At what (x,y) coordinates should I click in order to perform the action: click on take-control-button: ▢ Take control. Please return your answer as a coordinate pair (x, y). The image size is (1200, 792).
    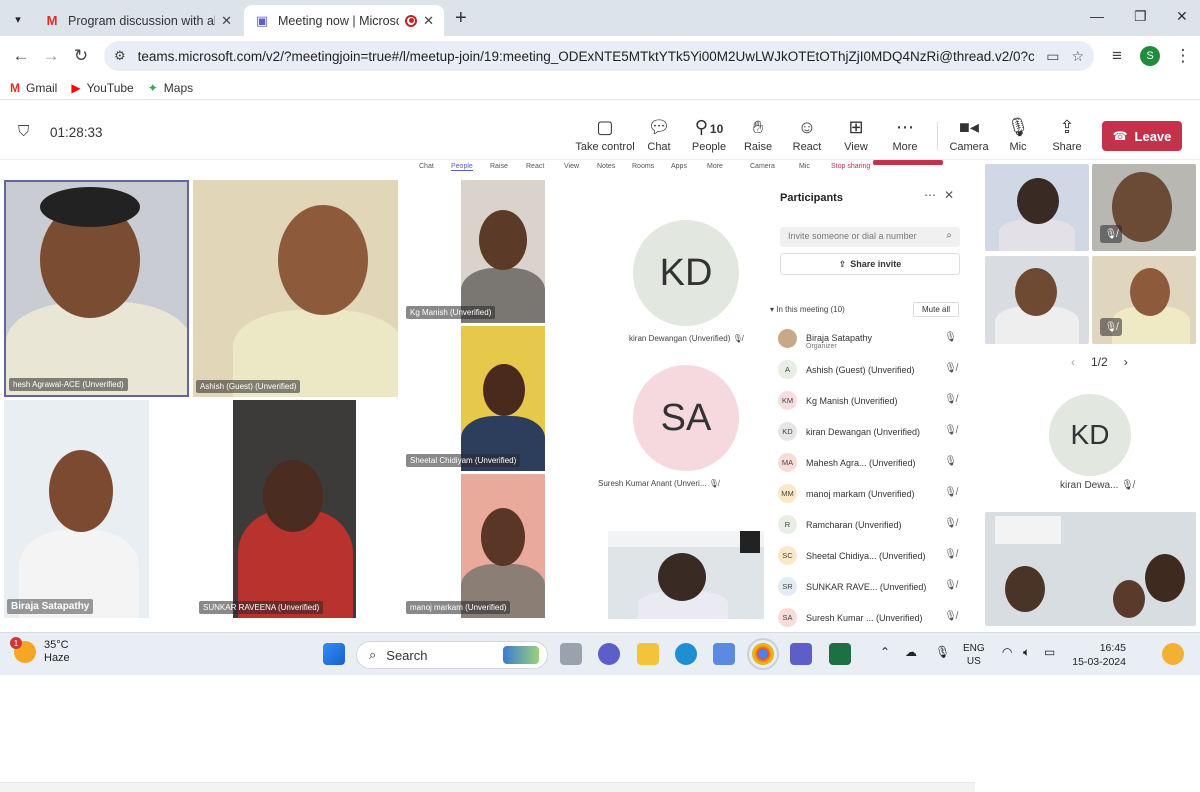
    Looking at the image, I should click on (605, 134).